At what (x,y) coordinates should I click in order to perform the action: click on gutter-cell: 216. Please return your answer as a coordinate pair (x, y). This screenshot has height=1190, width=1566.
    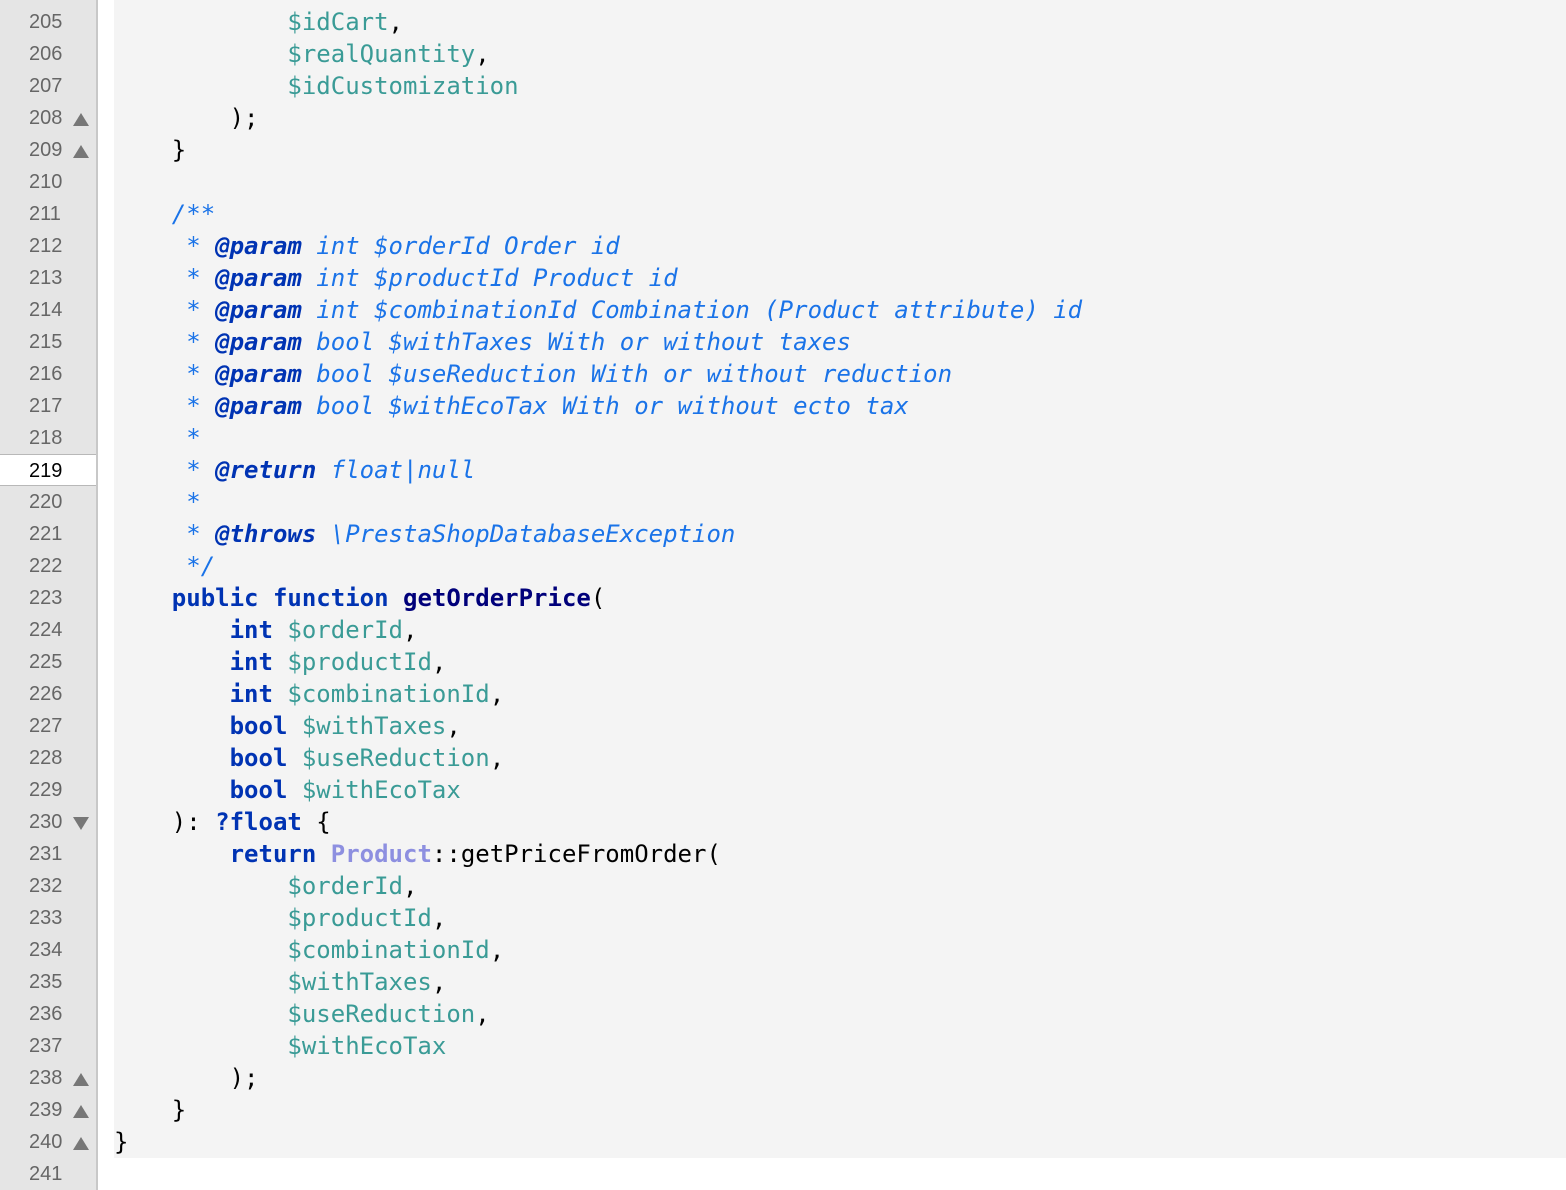
    Looking at the image, I should click on (48, 374).